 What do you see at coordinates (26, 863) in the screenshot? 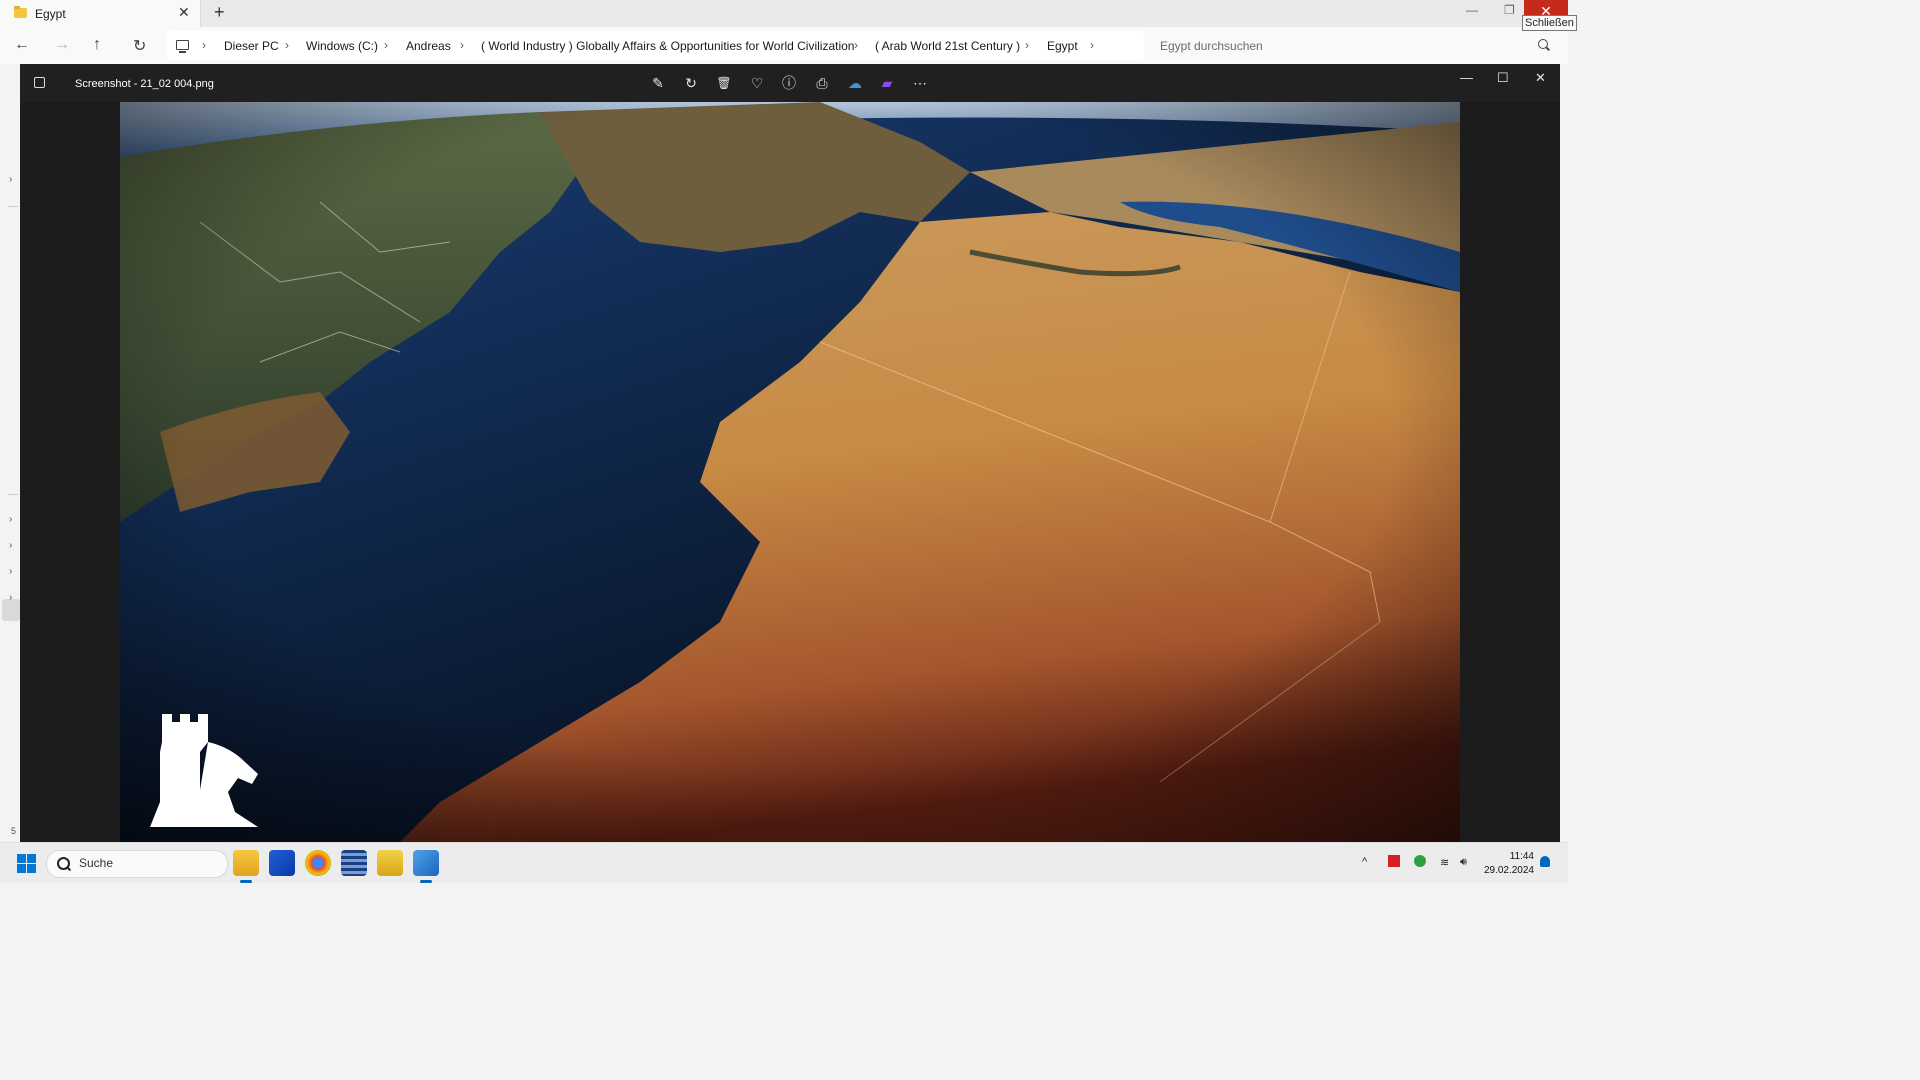
I see `start-windows-icon` at bounding box center [26, 863].